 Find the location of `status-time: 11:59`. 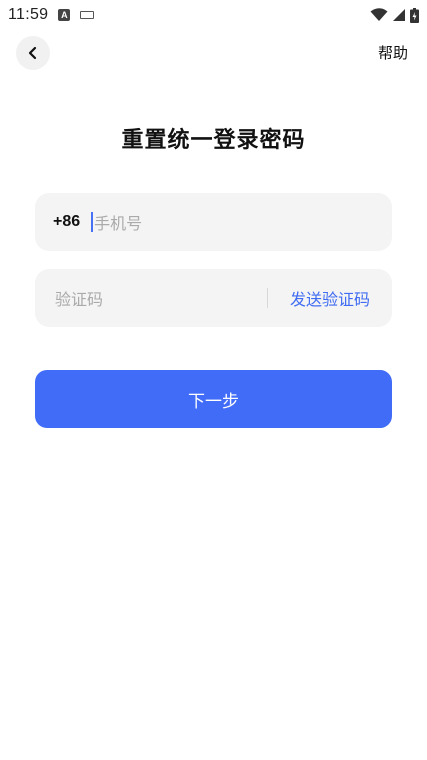

status-time: 11:59 is located at coordinates (28, 14).